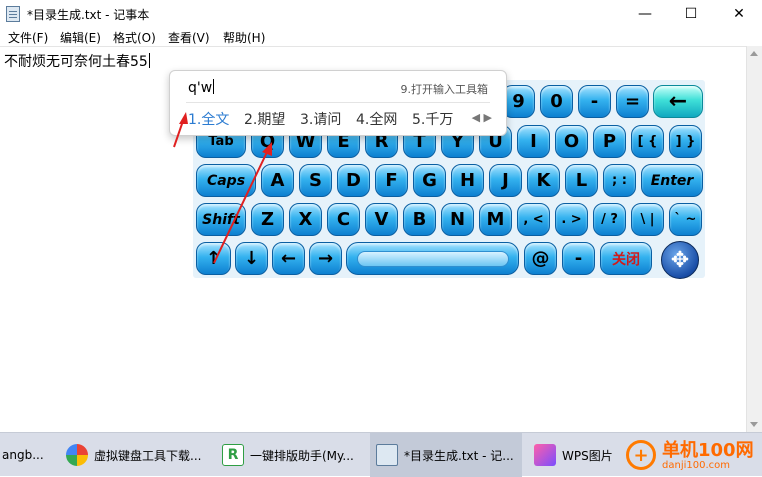  I want to click on ime-candidate-2: 2.期望, so click(264, 119).